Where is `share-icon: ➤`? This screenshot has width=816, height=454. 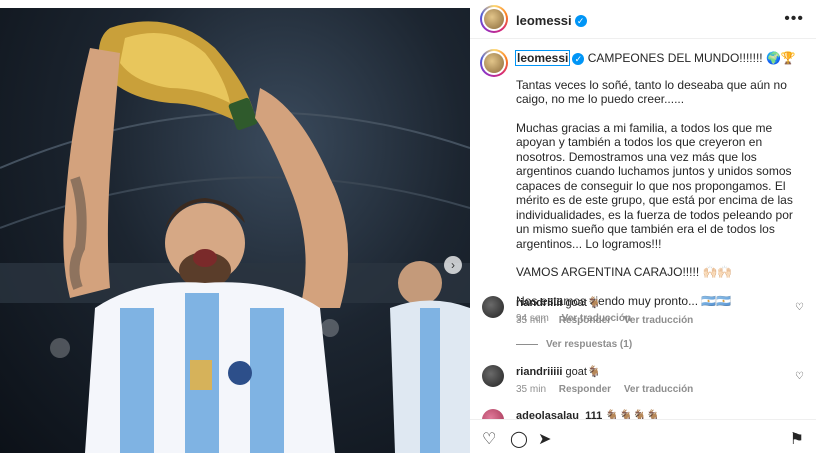
share-icon: ➤ is located at coordinates (544, 439).